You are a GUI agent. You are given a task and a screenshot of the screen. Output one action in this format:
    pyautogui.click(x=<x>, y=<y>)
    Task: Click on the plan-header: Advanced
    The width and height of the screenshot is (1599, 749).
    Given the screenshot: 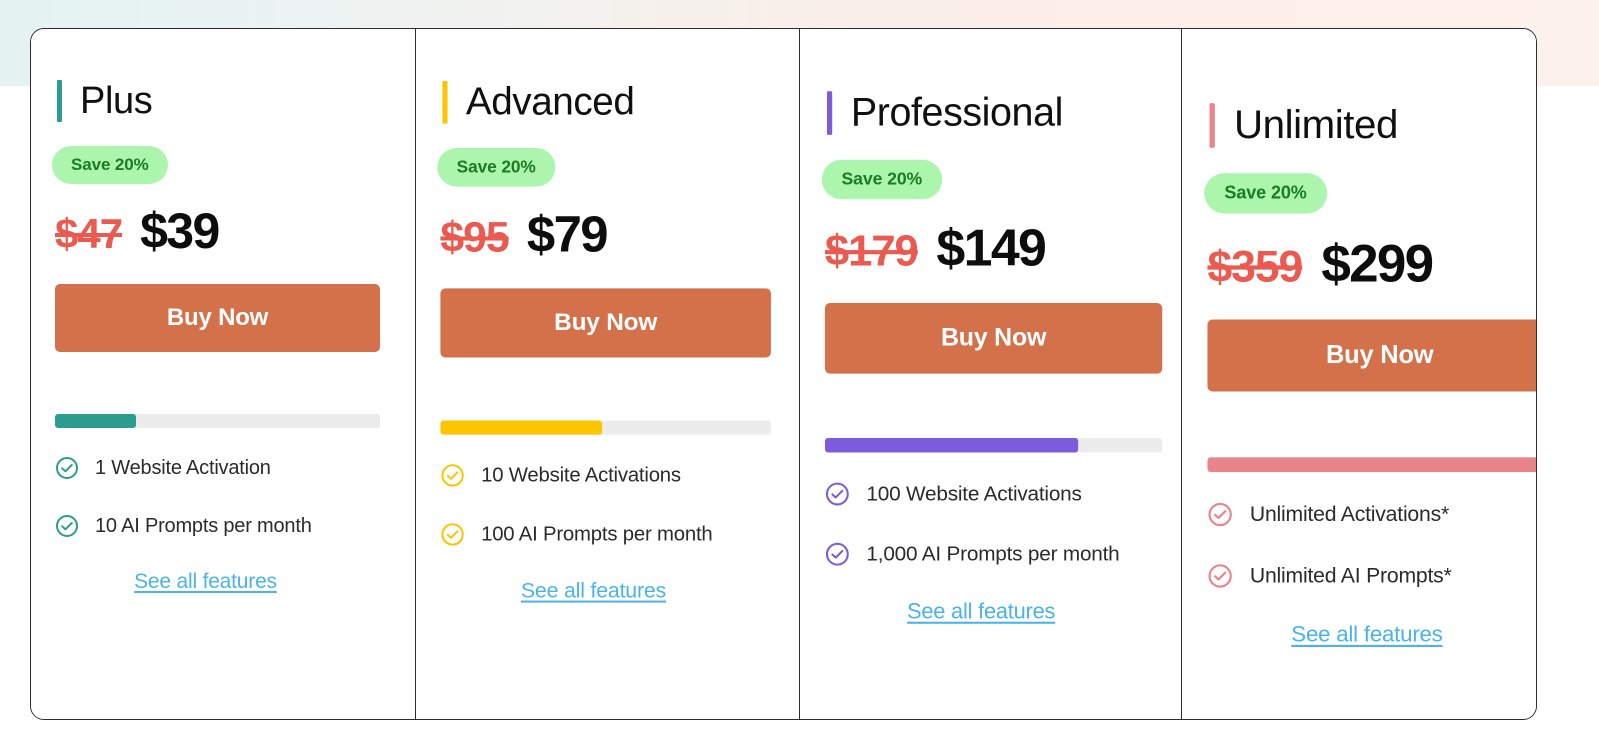 What is the action you would take?
    pyautogui.click(x=621, y=102)
    